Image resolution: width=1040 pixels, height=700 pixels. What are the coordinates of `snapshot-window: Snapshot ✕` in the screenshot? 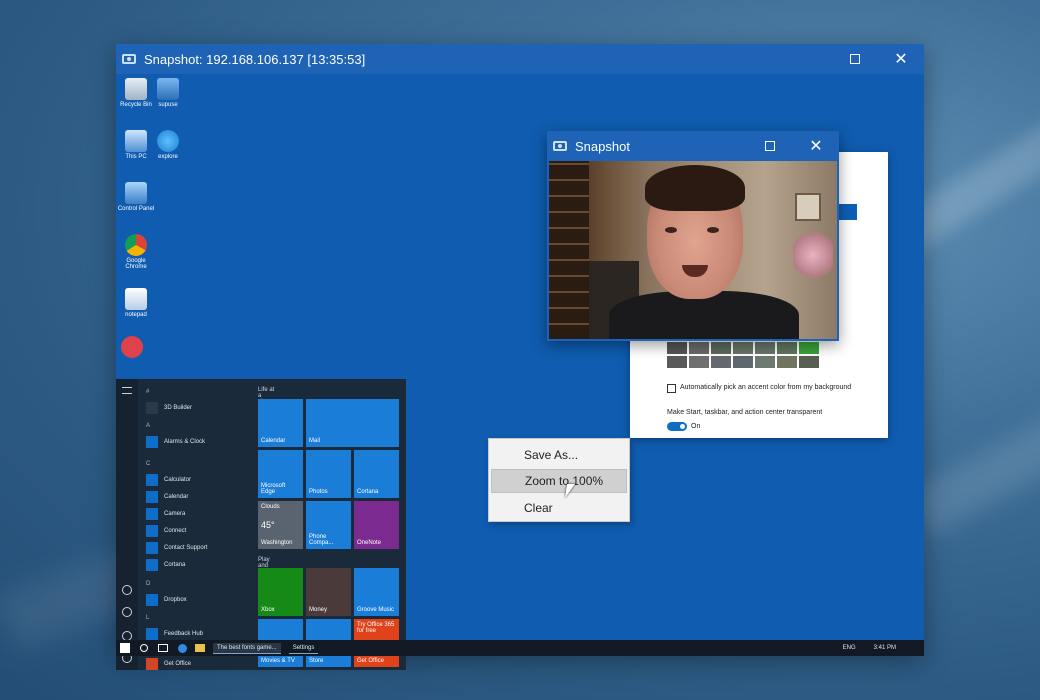 It's located at (693, 236).